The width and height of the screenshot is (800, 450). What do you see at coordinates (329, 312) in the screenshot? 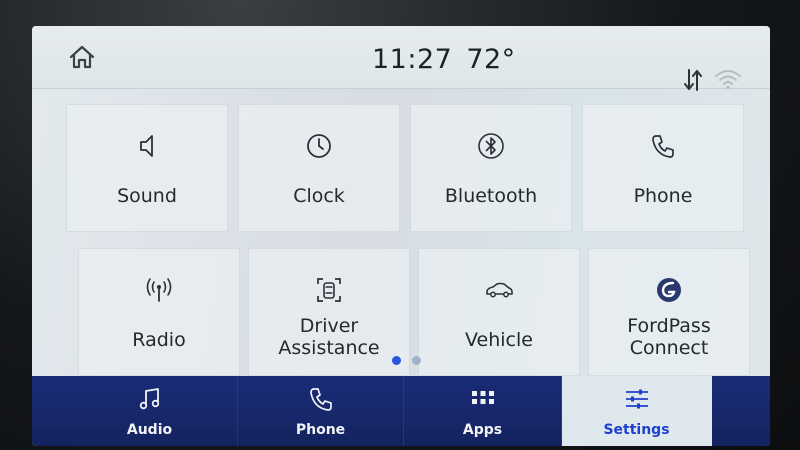
I see `tile-driver-assistance: Driver Assistance` at bounding box center [329, 312].